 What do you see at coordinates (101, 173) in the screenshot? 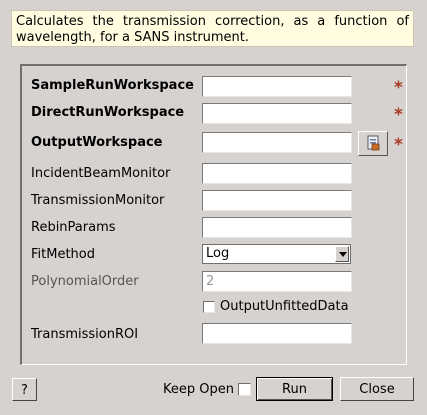
I see `incident-beam-monitor-label: IncidentBeamMonitor` at bounding box center [101, 173].